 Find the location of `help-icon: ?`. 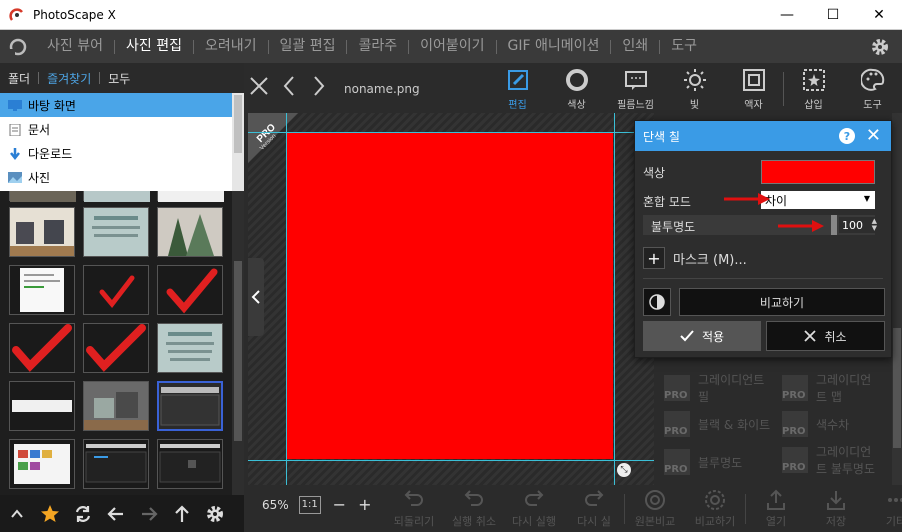

help-icon: ? is located at coordinates (847, 136).